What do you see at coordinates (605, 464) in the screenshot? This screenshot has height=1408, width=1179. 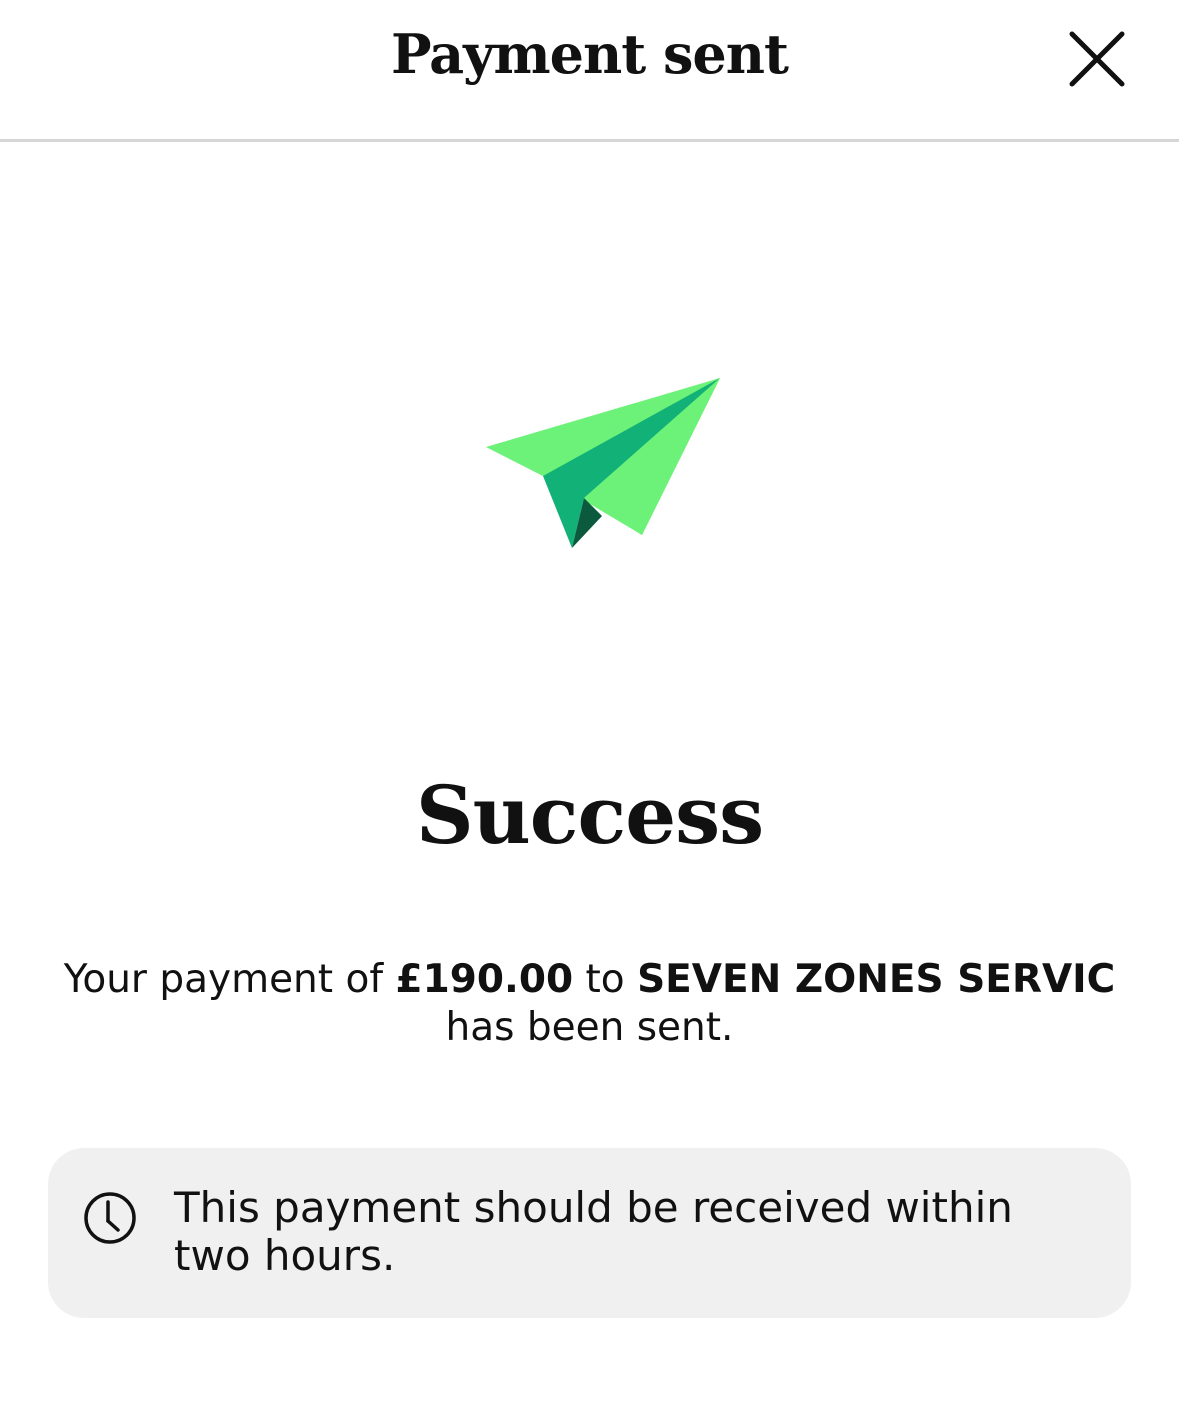 I see `paper-plane-icon` at bounding box center [605, 464].